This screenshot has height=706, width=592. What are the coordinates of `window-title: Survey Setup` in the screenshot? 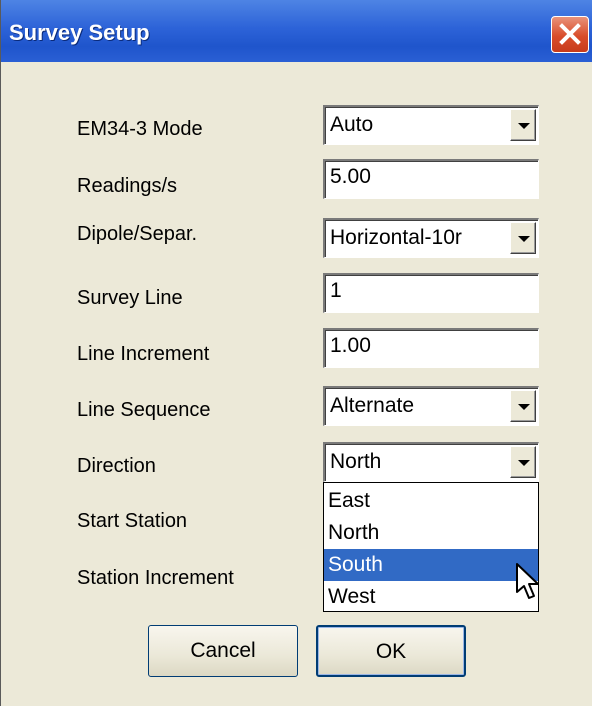 It's located at (79, 32).